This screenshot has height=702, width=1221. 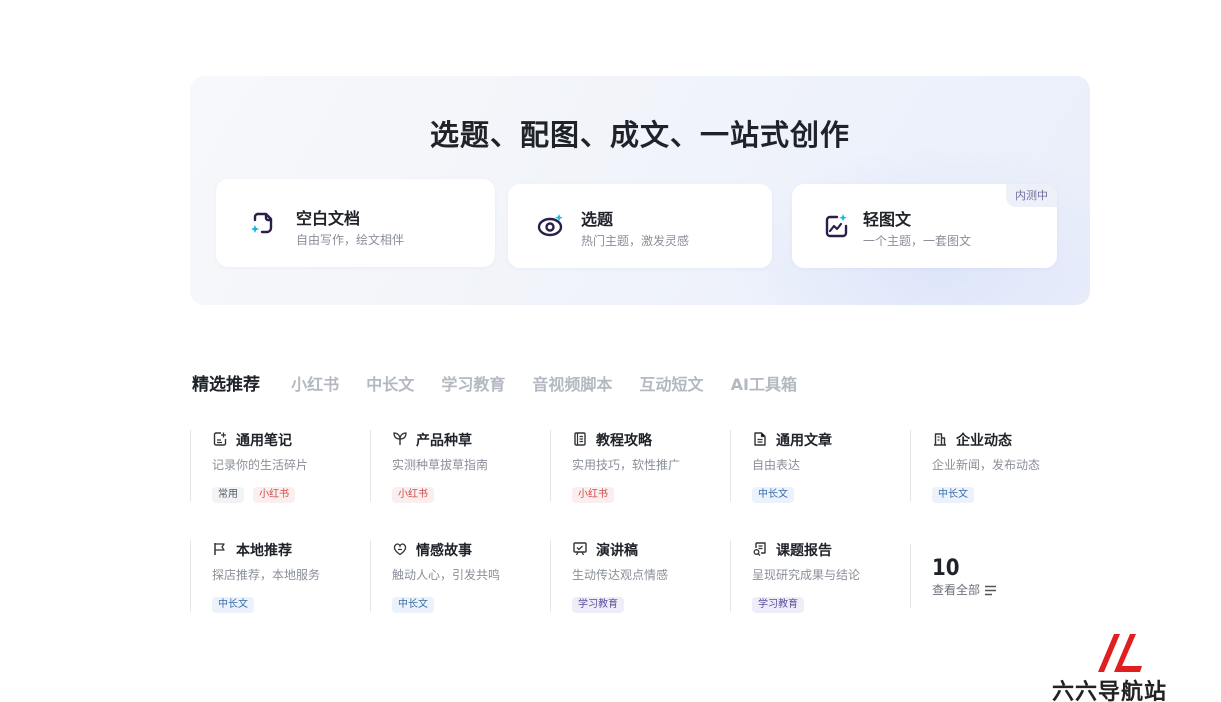 What do you see at coordinates (760, 439) in the screenshot?
I see `document-icon` at bounding box center [760, 439].